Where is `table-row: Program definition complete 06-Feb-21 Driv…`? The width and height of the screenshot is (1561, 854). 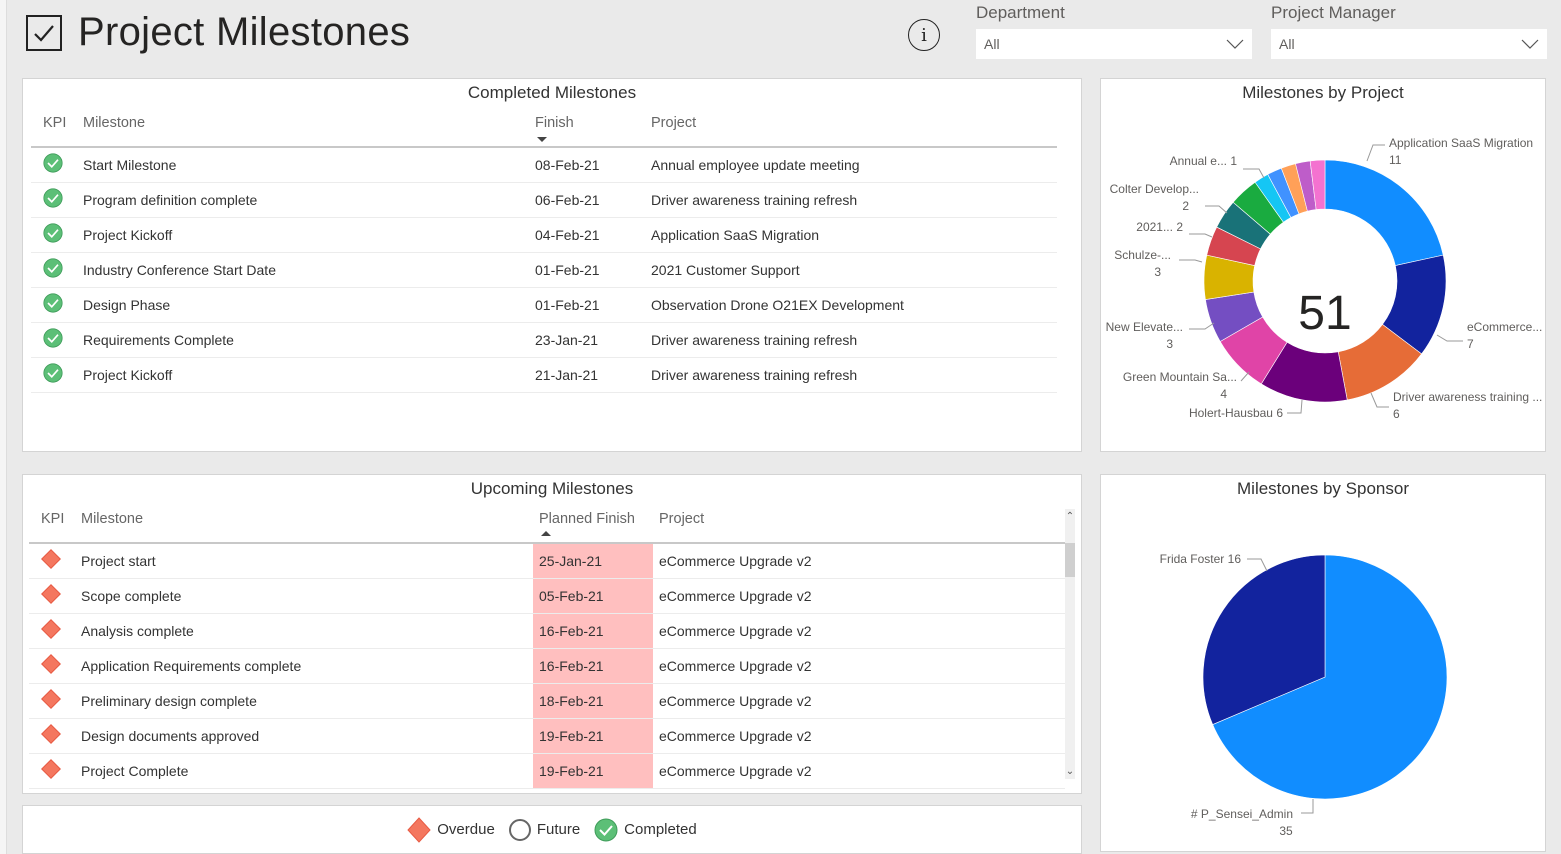 table-row: Program definition complete 06-Feb-21 Driv… is located at coordinates (544, 200).